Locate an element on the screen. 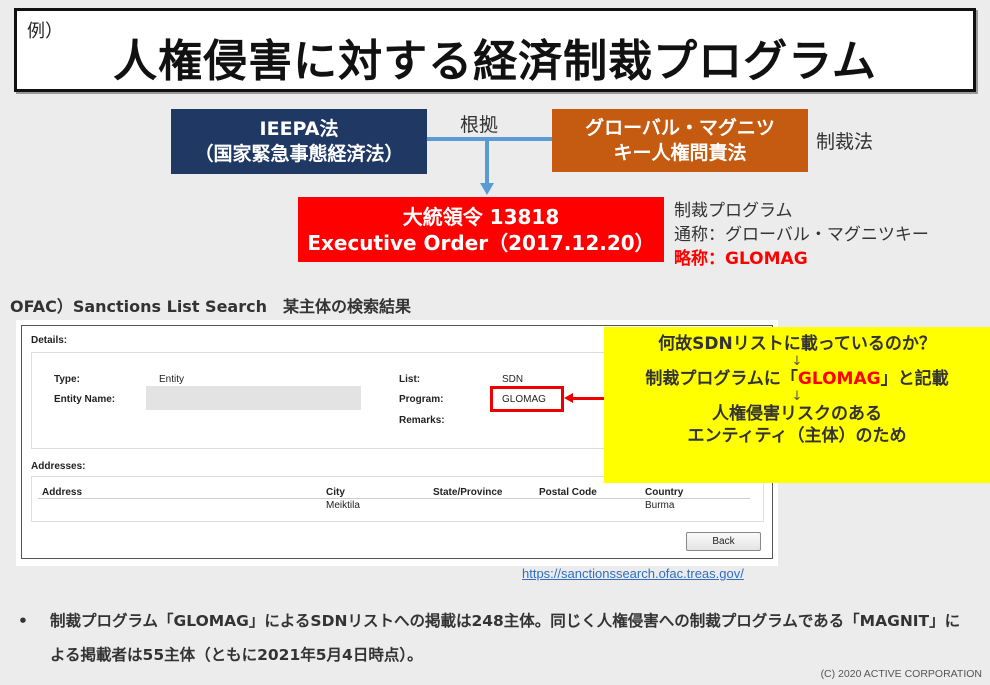 The width and height of the screenshot is (990, 685). eo-line1: 大統領令 13818 is located at coordinates (481, 216).